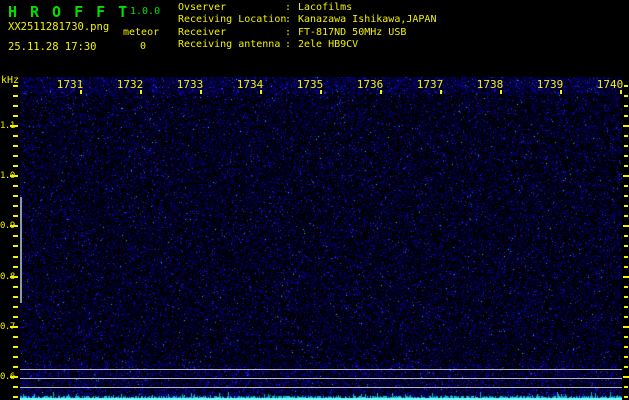  Describe the element at coordinates (321, 378) in the screenshot. I see `calibration-line-middle` at that location.